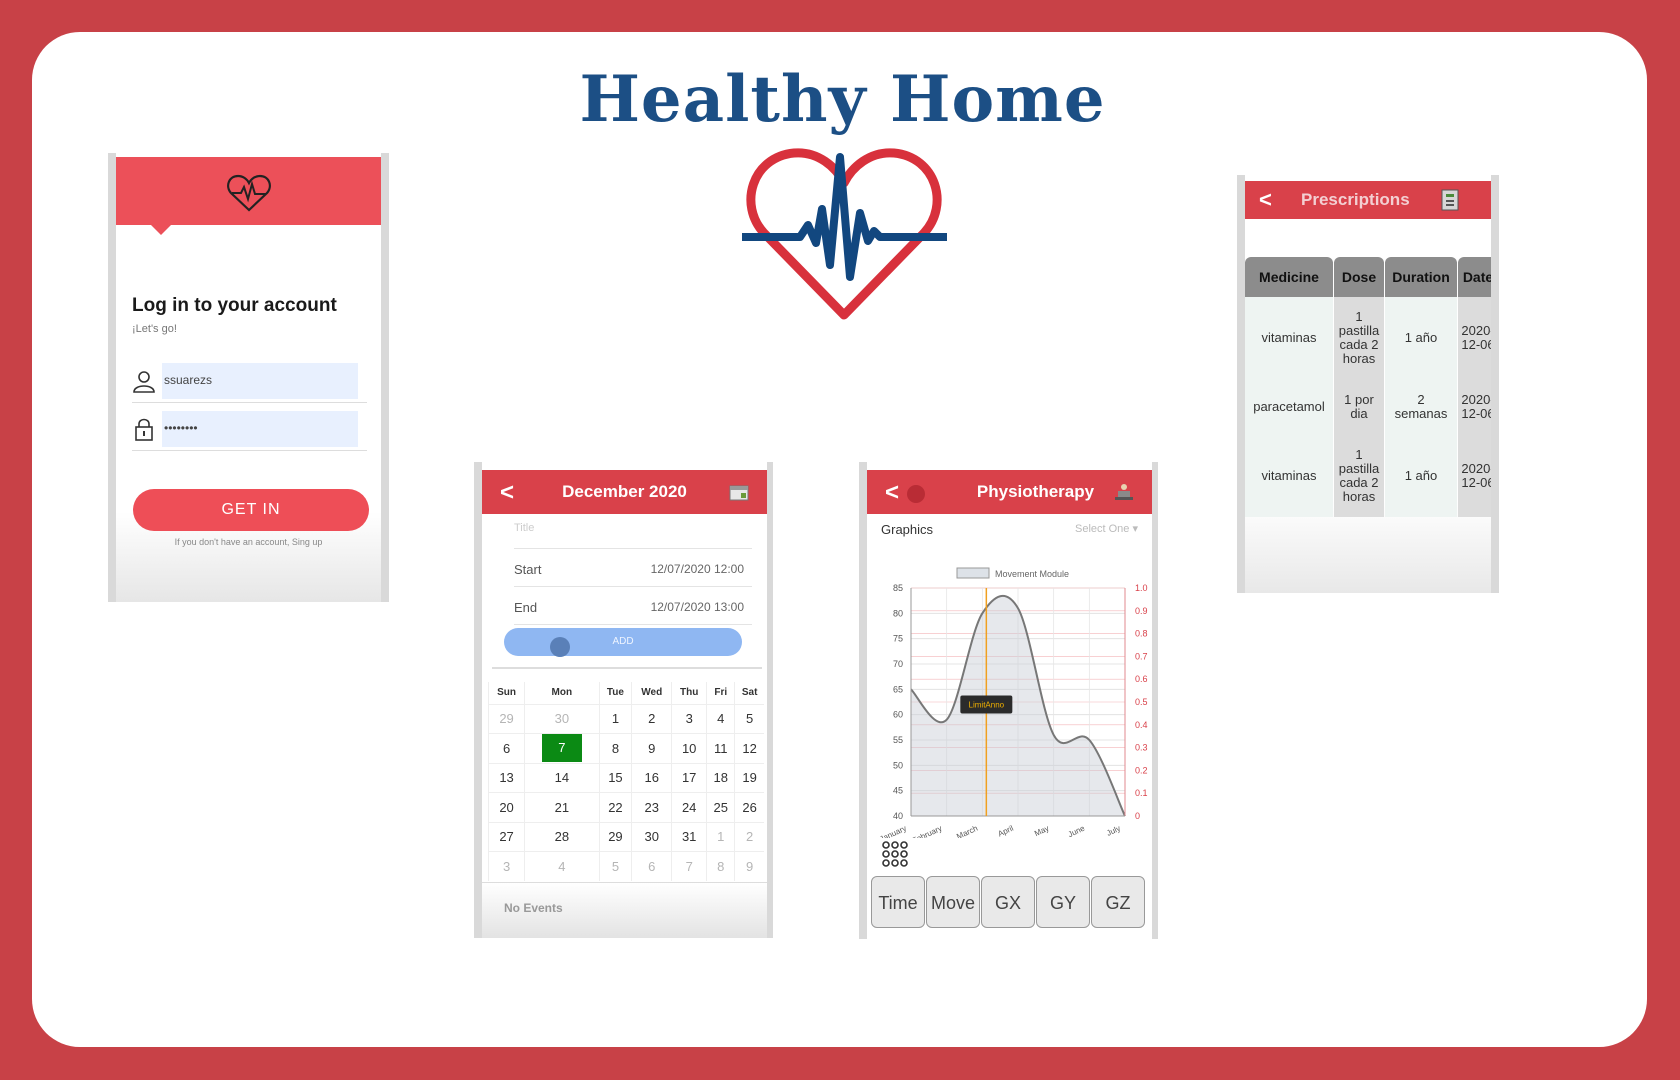  Describe the element at coordinates (506, 777) in the screenshot. I see `calendar-day: 13` at that location.